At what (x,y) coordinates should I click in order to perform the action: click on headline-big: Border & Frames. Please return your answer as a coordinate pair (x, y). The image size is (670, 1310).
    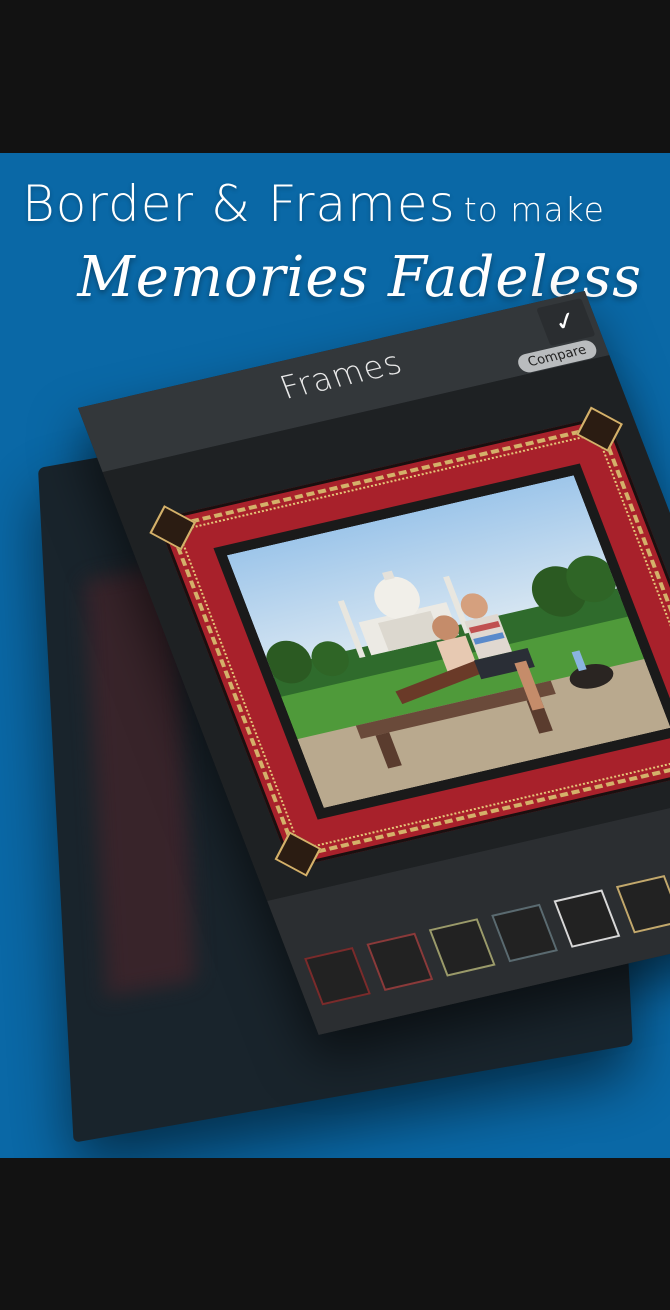
    Looking at the image, I should click on (239, 204).